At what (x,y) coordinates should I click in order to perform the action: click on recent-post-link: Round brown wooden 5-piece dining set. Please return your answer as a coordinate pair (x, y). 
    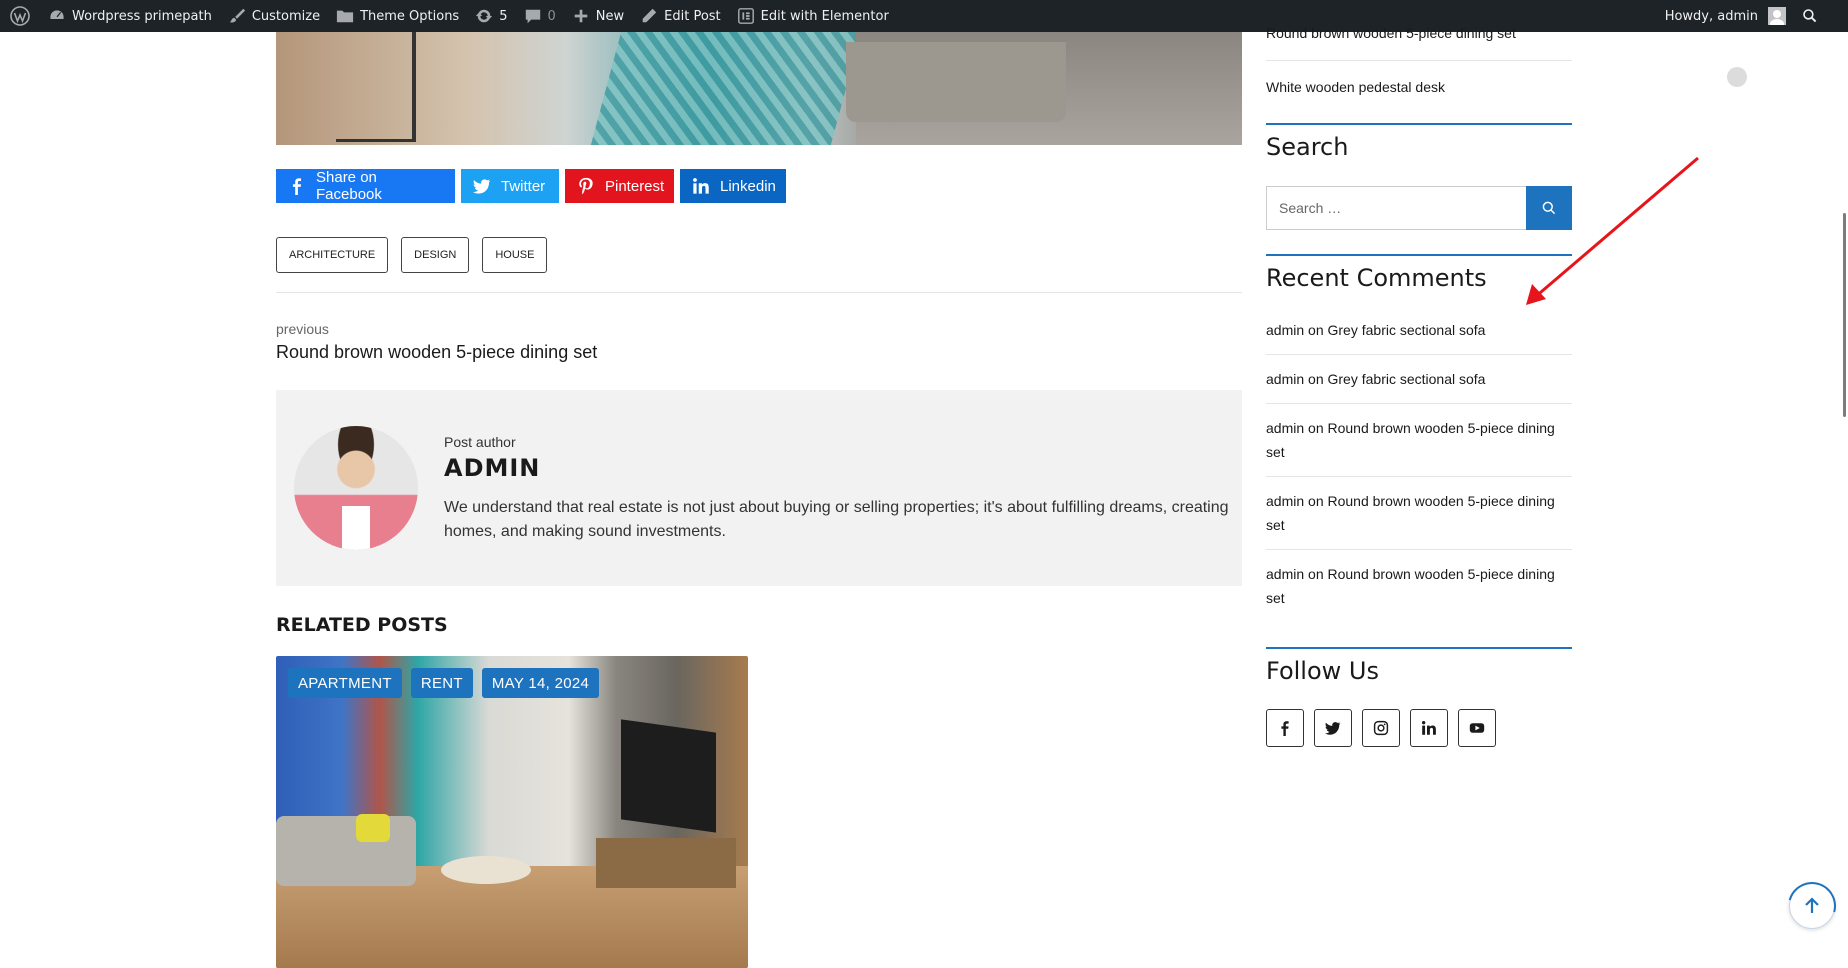
    Looking at the image, I should click on (1391, 33).